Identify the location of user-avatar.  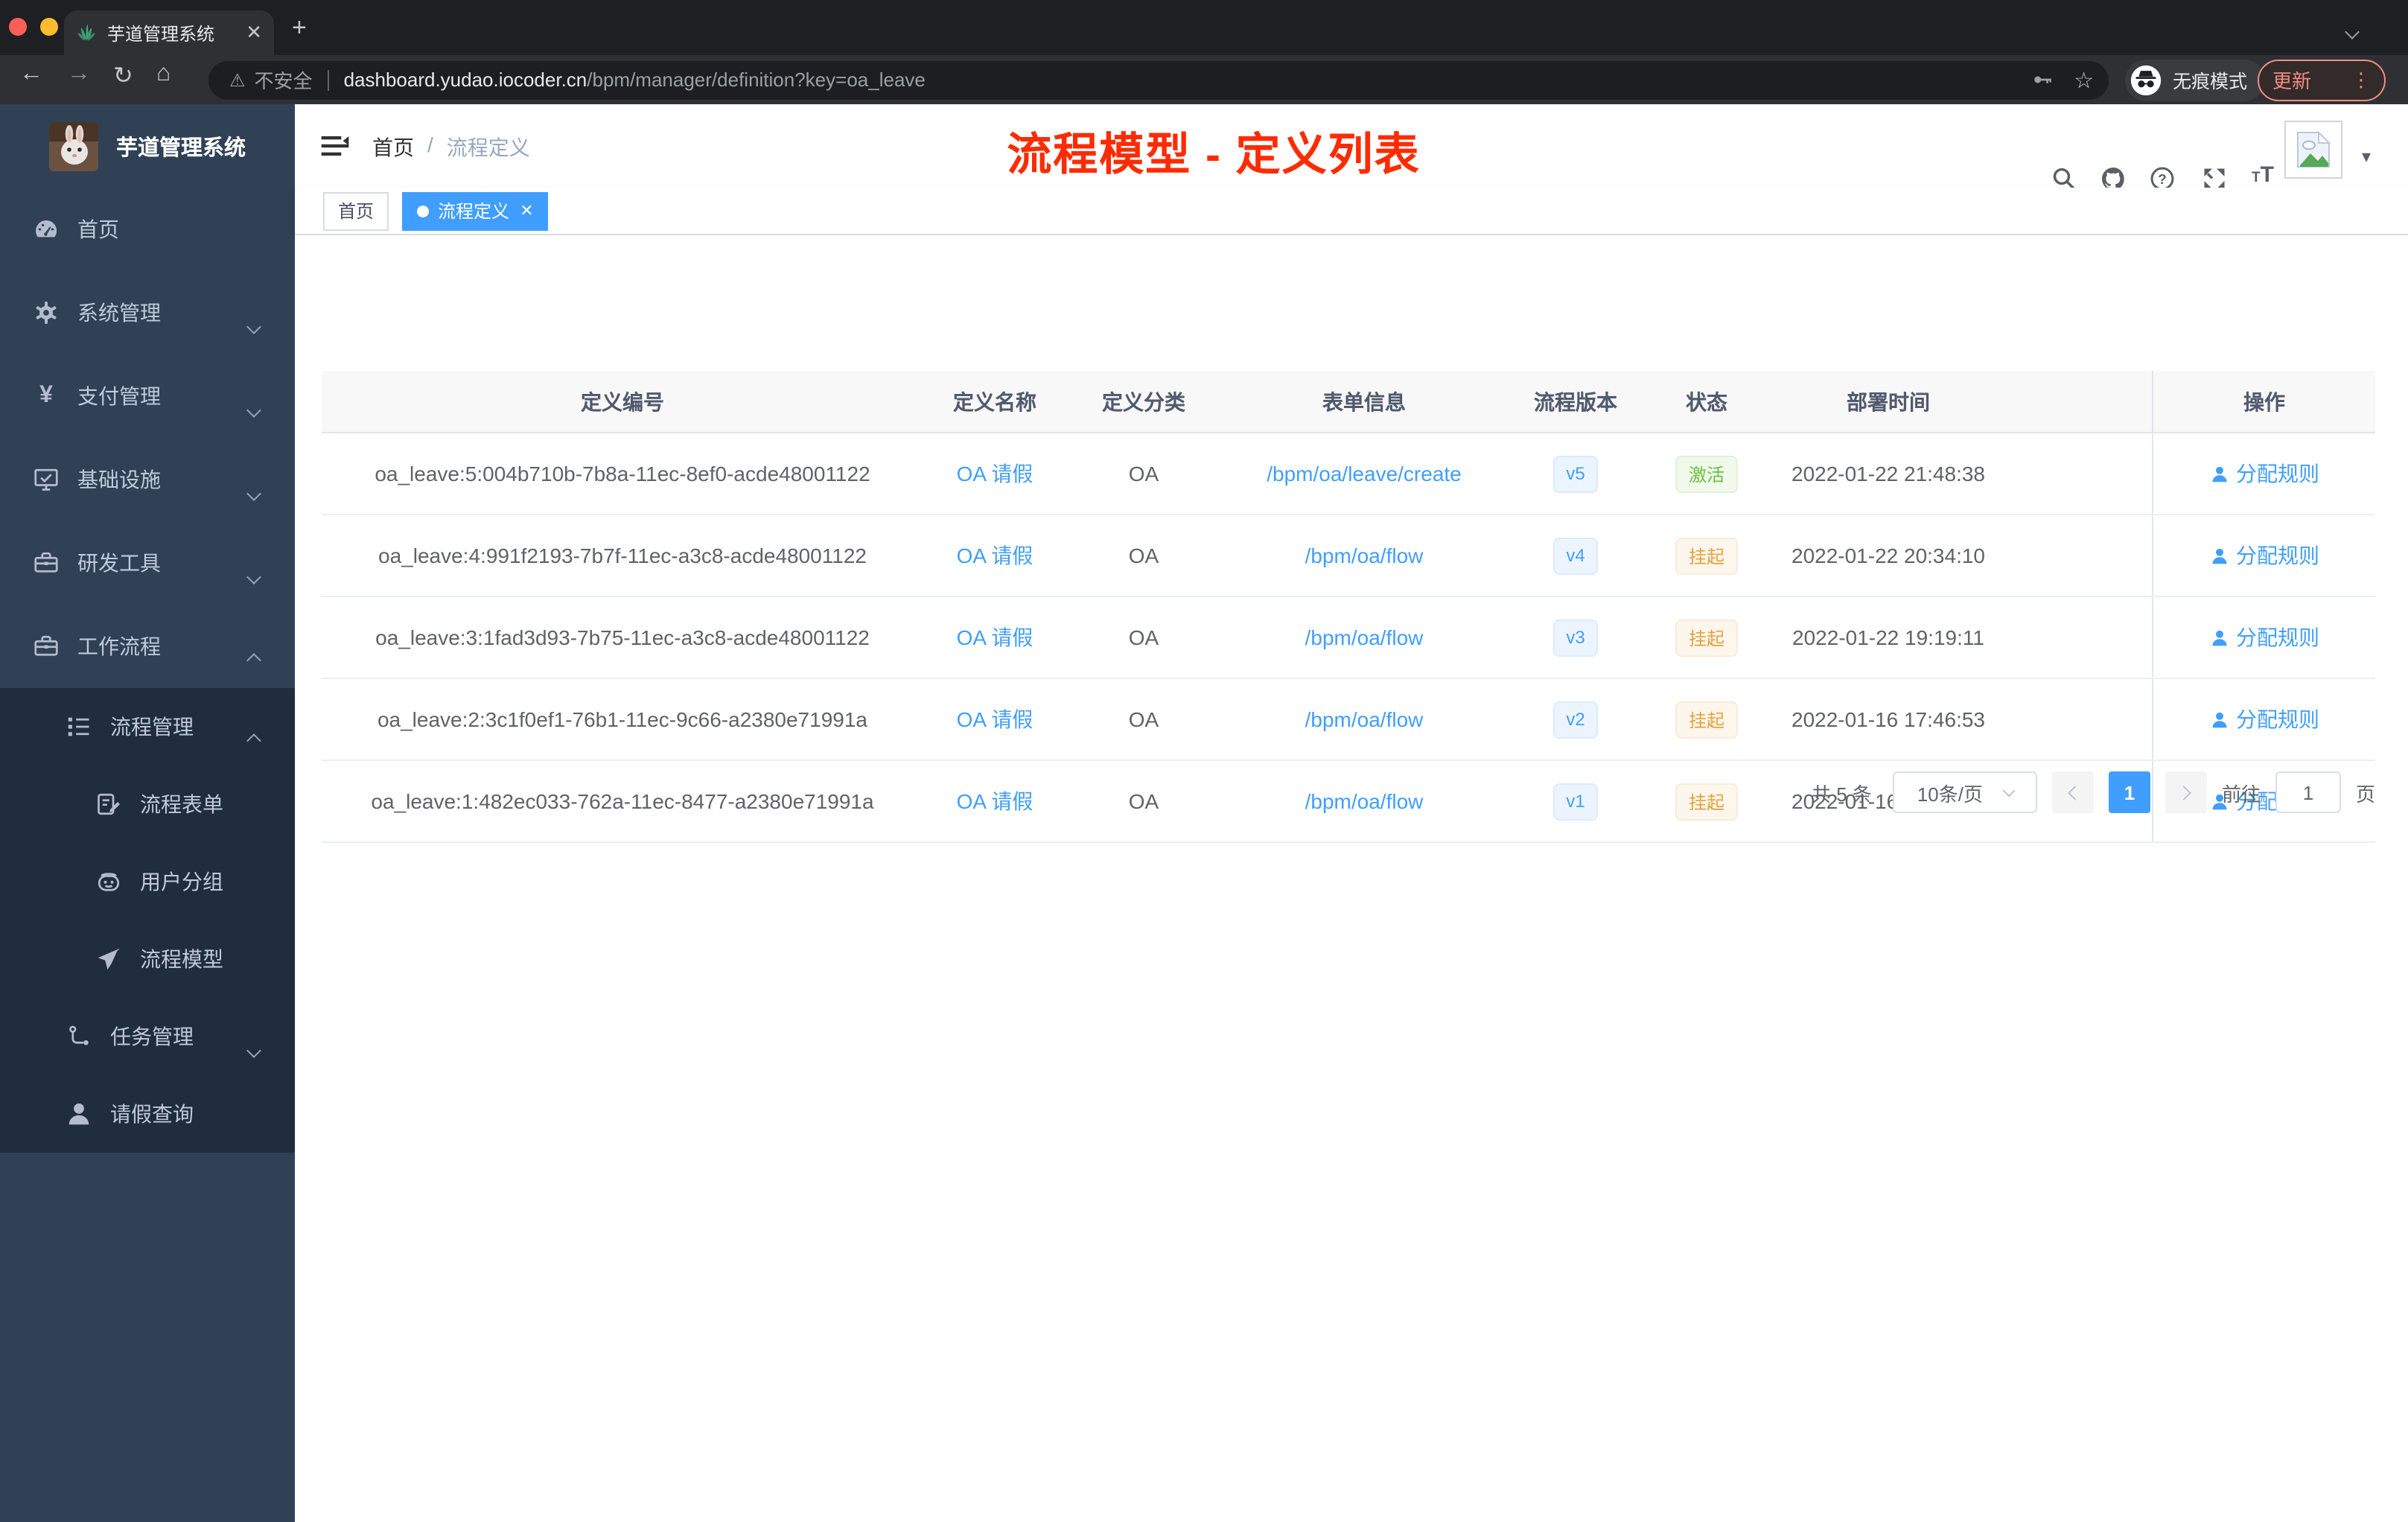
(2313, 150).